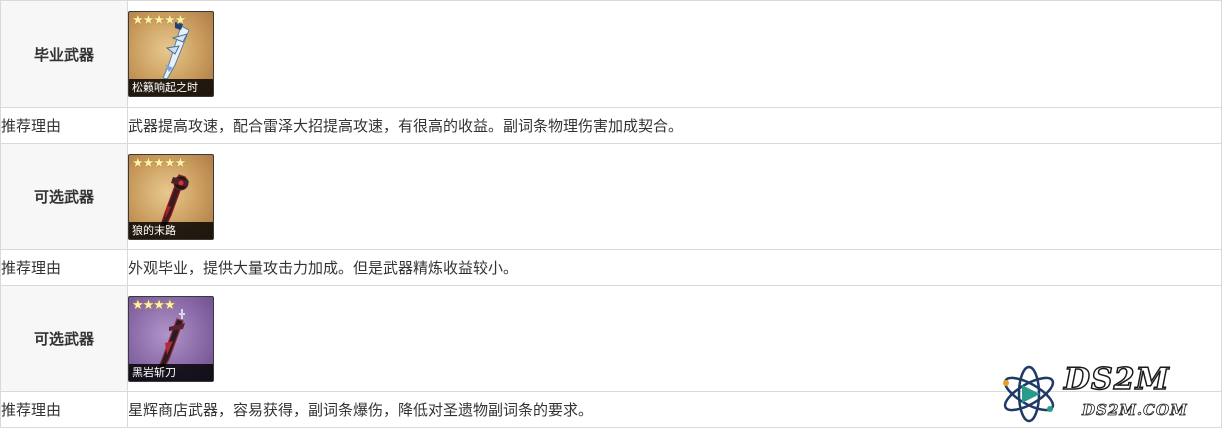  What do you see at coordinates (171, 196) in the screenshot?
I see `weapon-card: ★★★★★ 狼的末路` at bounding box center [171, 196].